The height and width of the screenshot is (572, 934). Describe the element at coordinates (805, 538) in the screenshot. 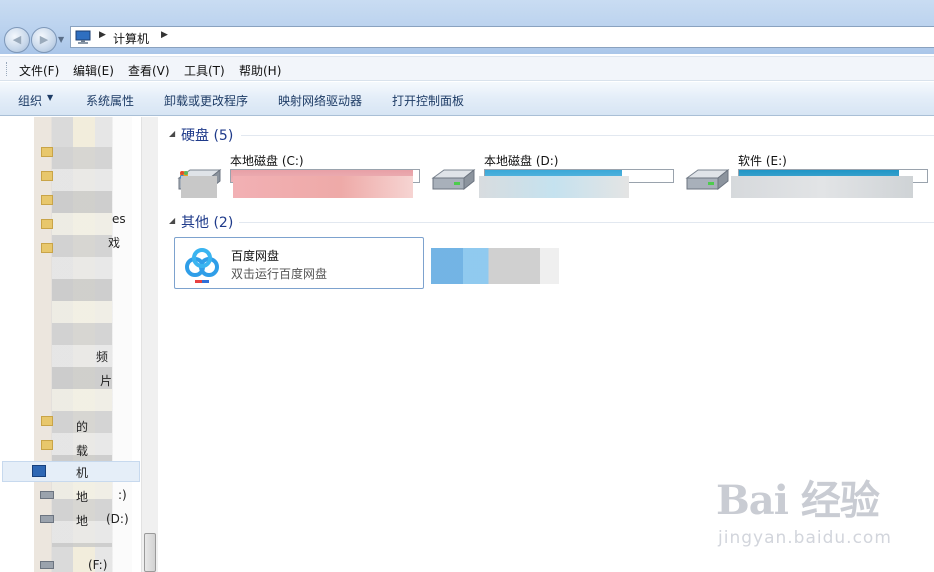

I see `watermark-url: jingyan.baidu.com` at that location.